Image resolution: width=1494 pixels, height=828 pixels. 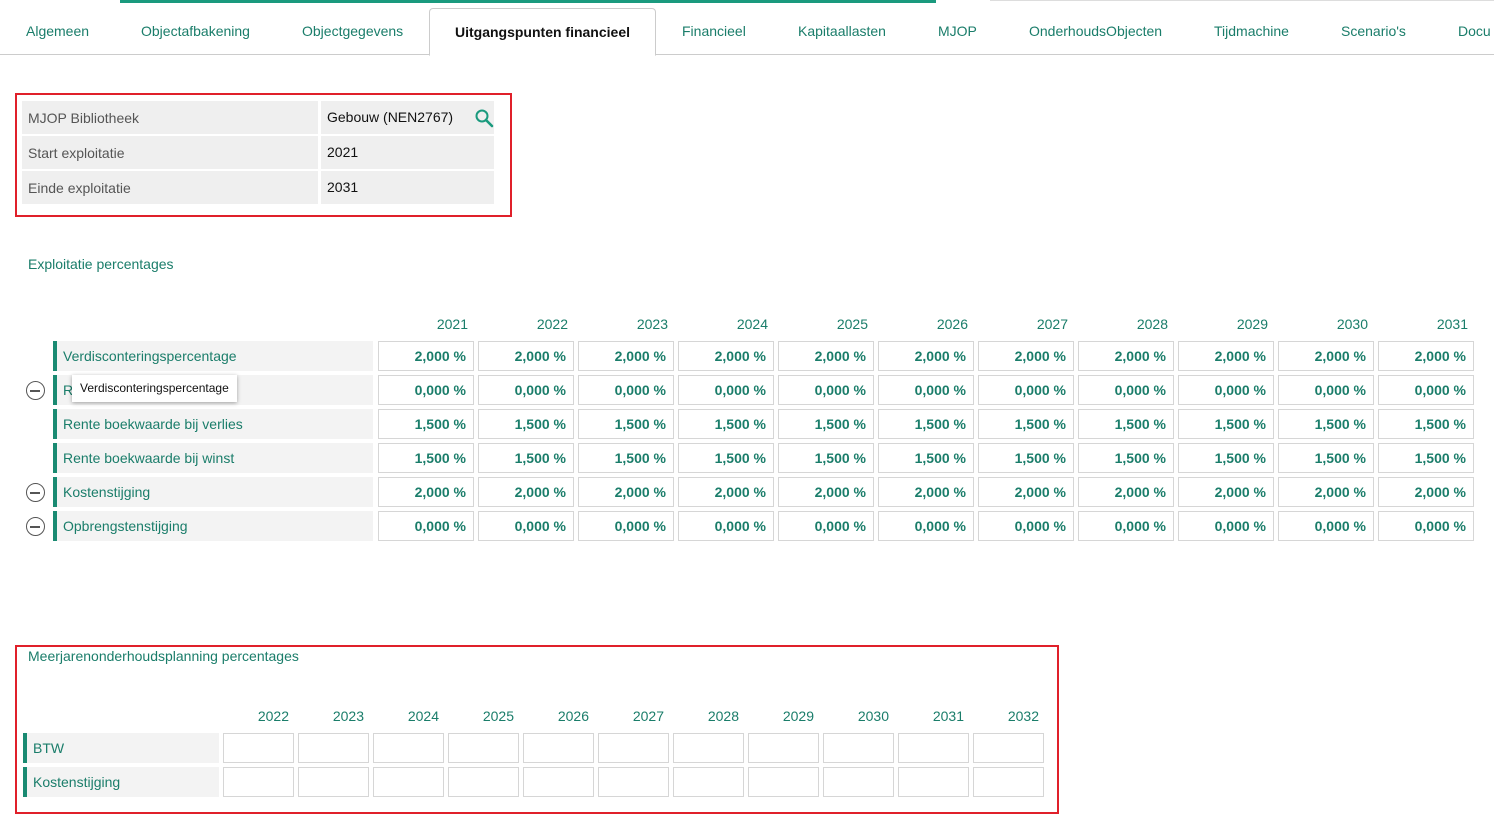 I want to click on tab-kapitaallasten: Kapitaallasten, so click(x=842, y=31).